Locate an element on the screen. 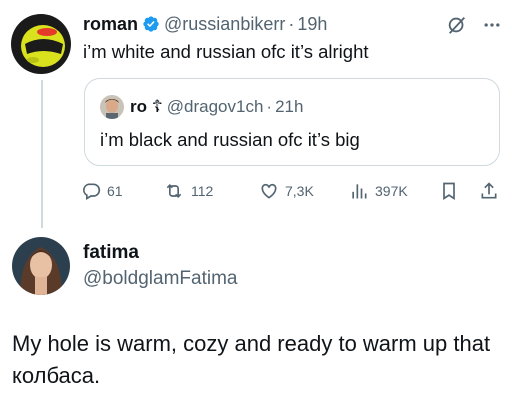 This screenshot has width=512, height=406. views-icon is located at coordinates (359, 191).